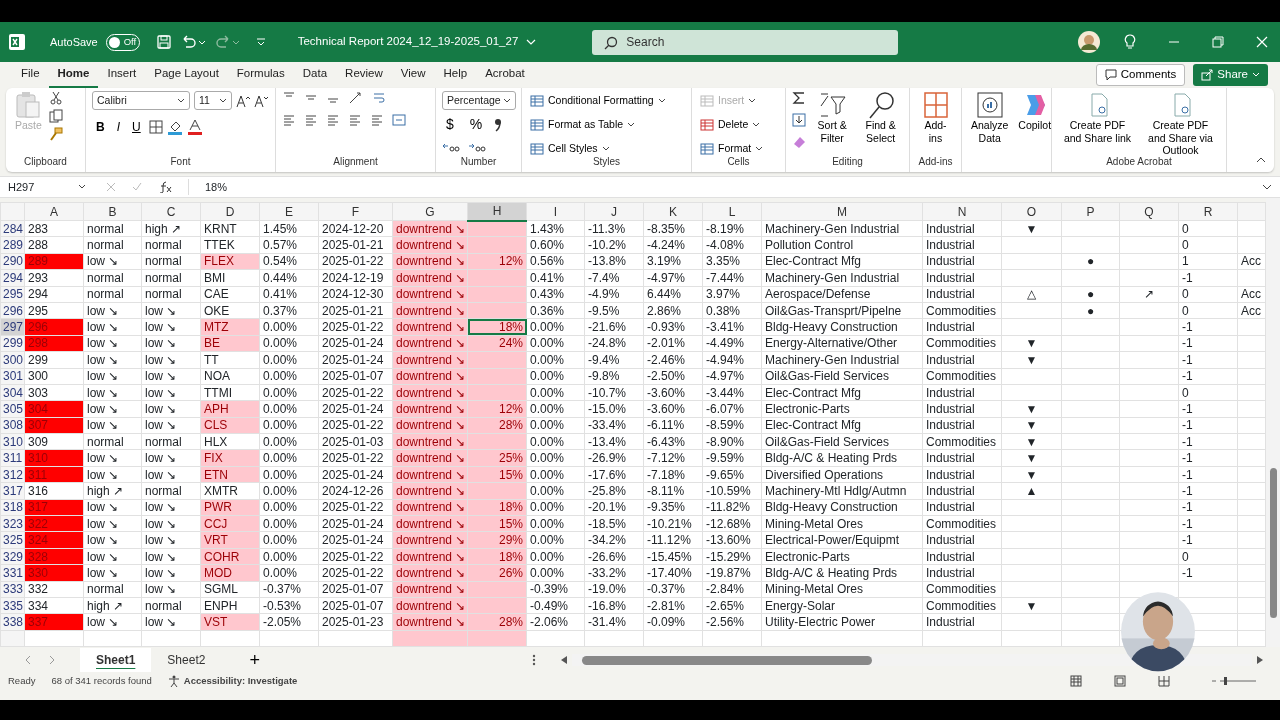  I want to click on menu-tab: Data, so click(315, 75).